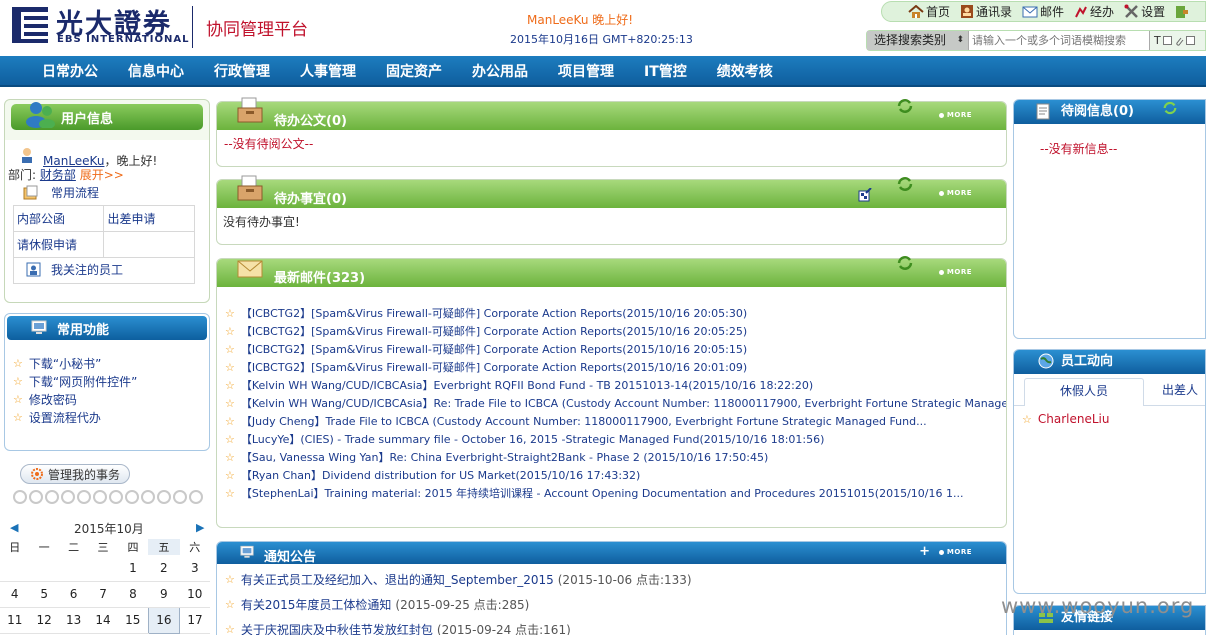  I want to click on calendar-day: 6, so click(73, 594).